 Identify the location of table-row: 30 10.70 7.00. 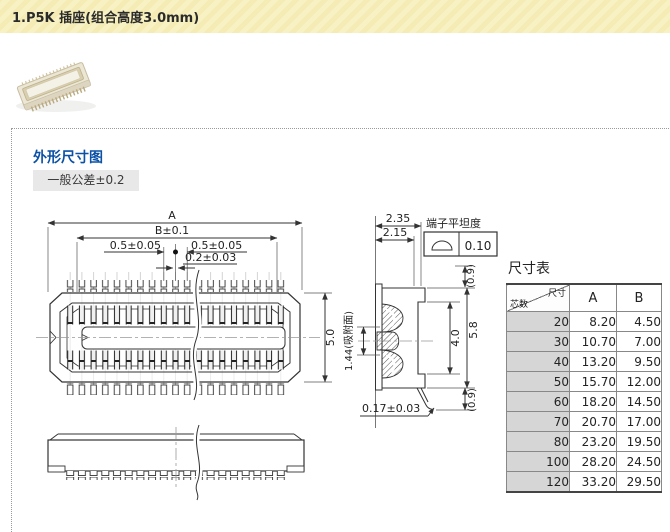
(584, 341).